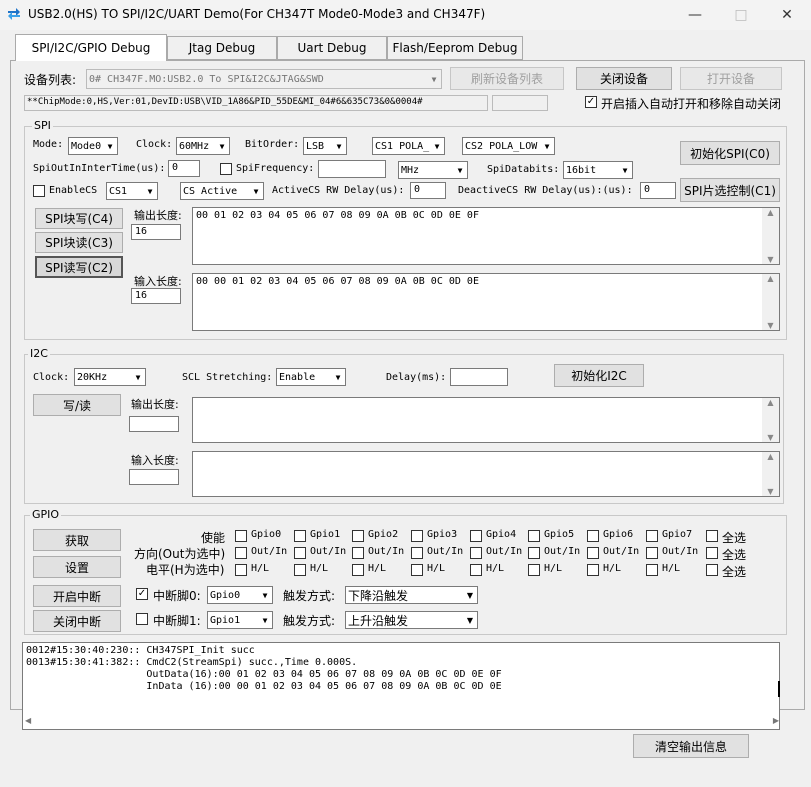 Image resolution: width=811 pixels, height=787 pixels. I want to click on spi-read-write-button: SPI读写(C2), so click(79, 267).